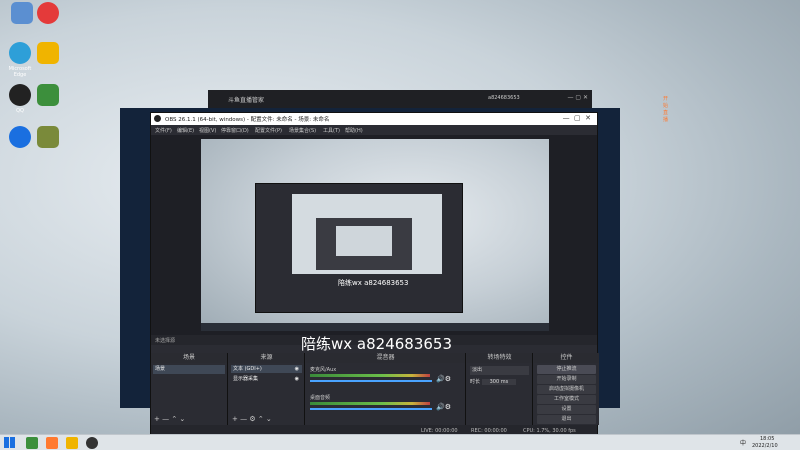  What do you see at coordinates (302, 130) in the screenshot?
I see `menu-scene-collection: 场景集合(S)` at bounding box center [302, 130].